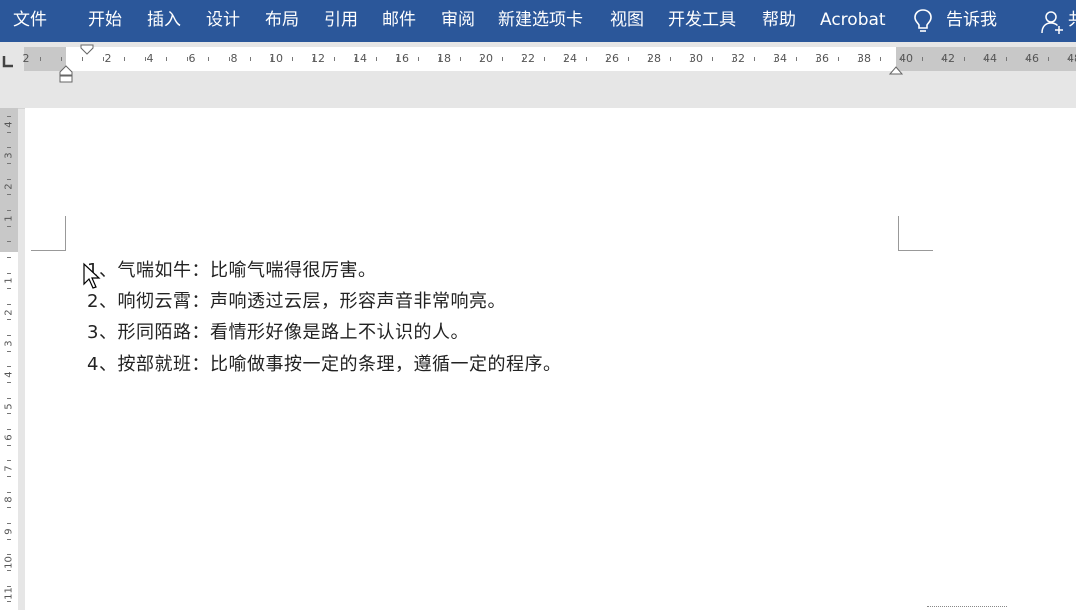 Image resolution: width=1076 pixels, height=610 pixels. I want to click on document-line-3: 3、形同陌路：看情形好像是路上不认识的人。, so click(278, 331).